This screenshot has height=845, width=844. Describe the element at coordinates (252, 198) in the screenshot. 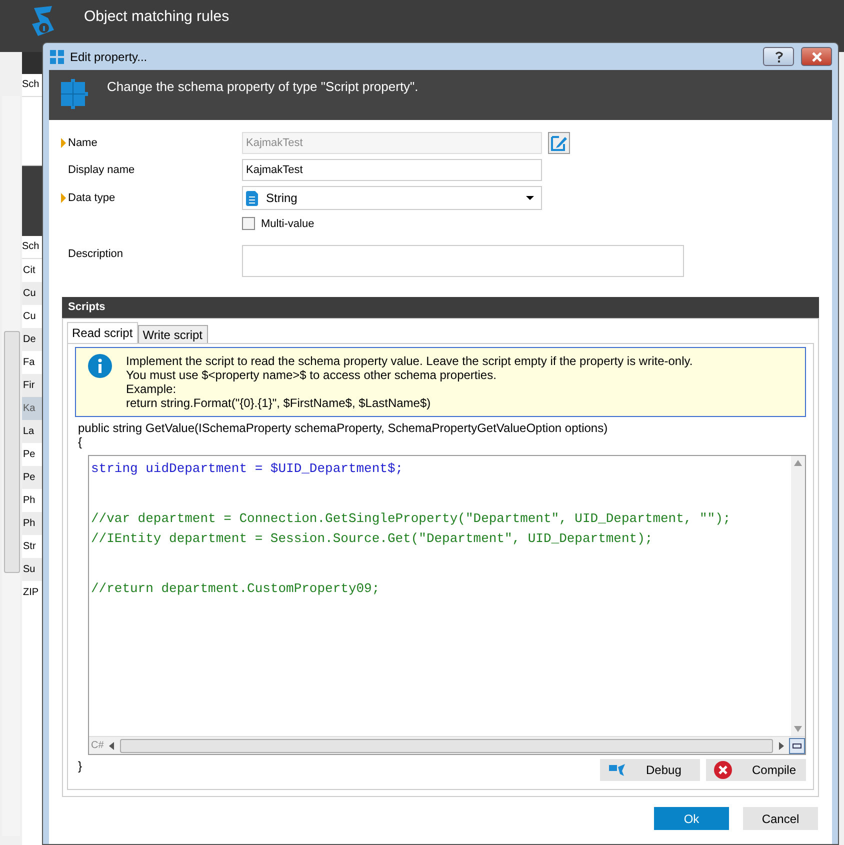

I see `document-icon` at that location.